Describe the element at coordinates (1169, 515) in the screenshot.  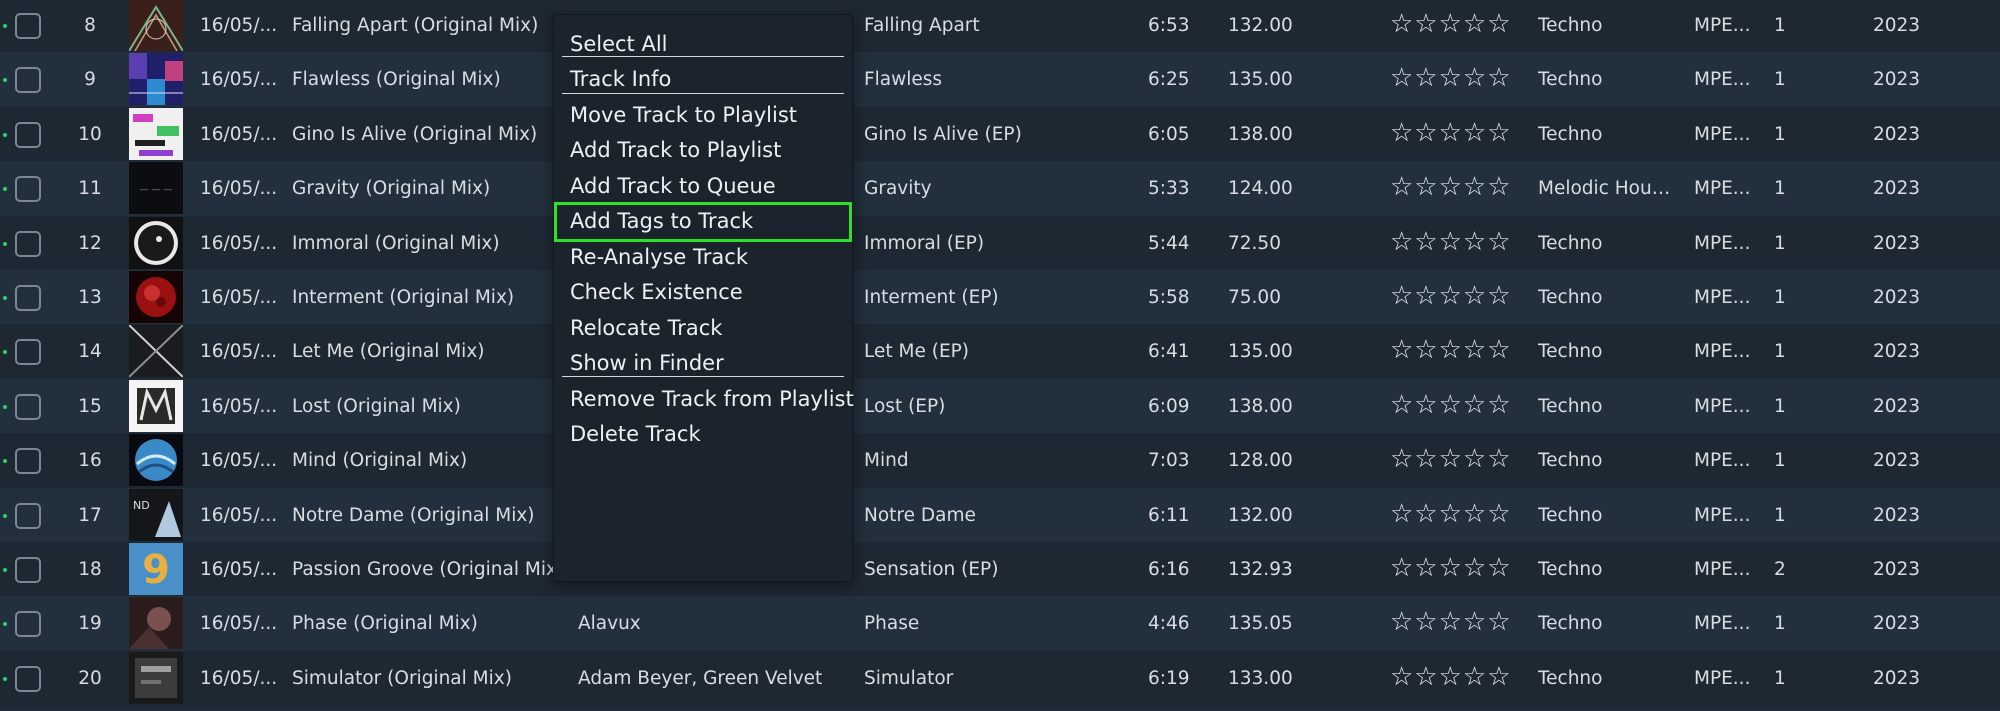
I see `track-duration: 6:11` at that location.